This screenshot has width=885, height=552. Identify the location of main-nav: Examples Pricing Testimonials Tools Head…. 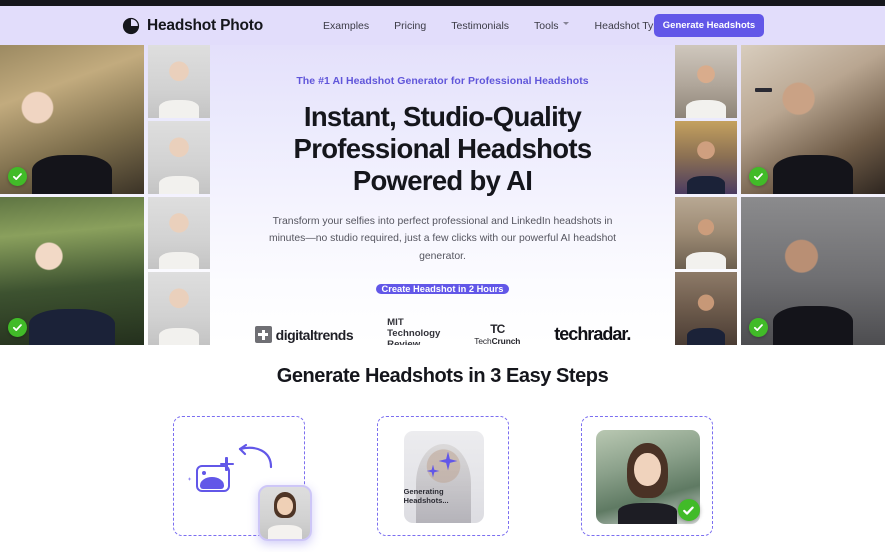
(502, 26).